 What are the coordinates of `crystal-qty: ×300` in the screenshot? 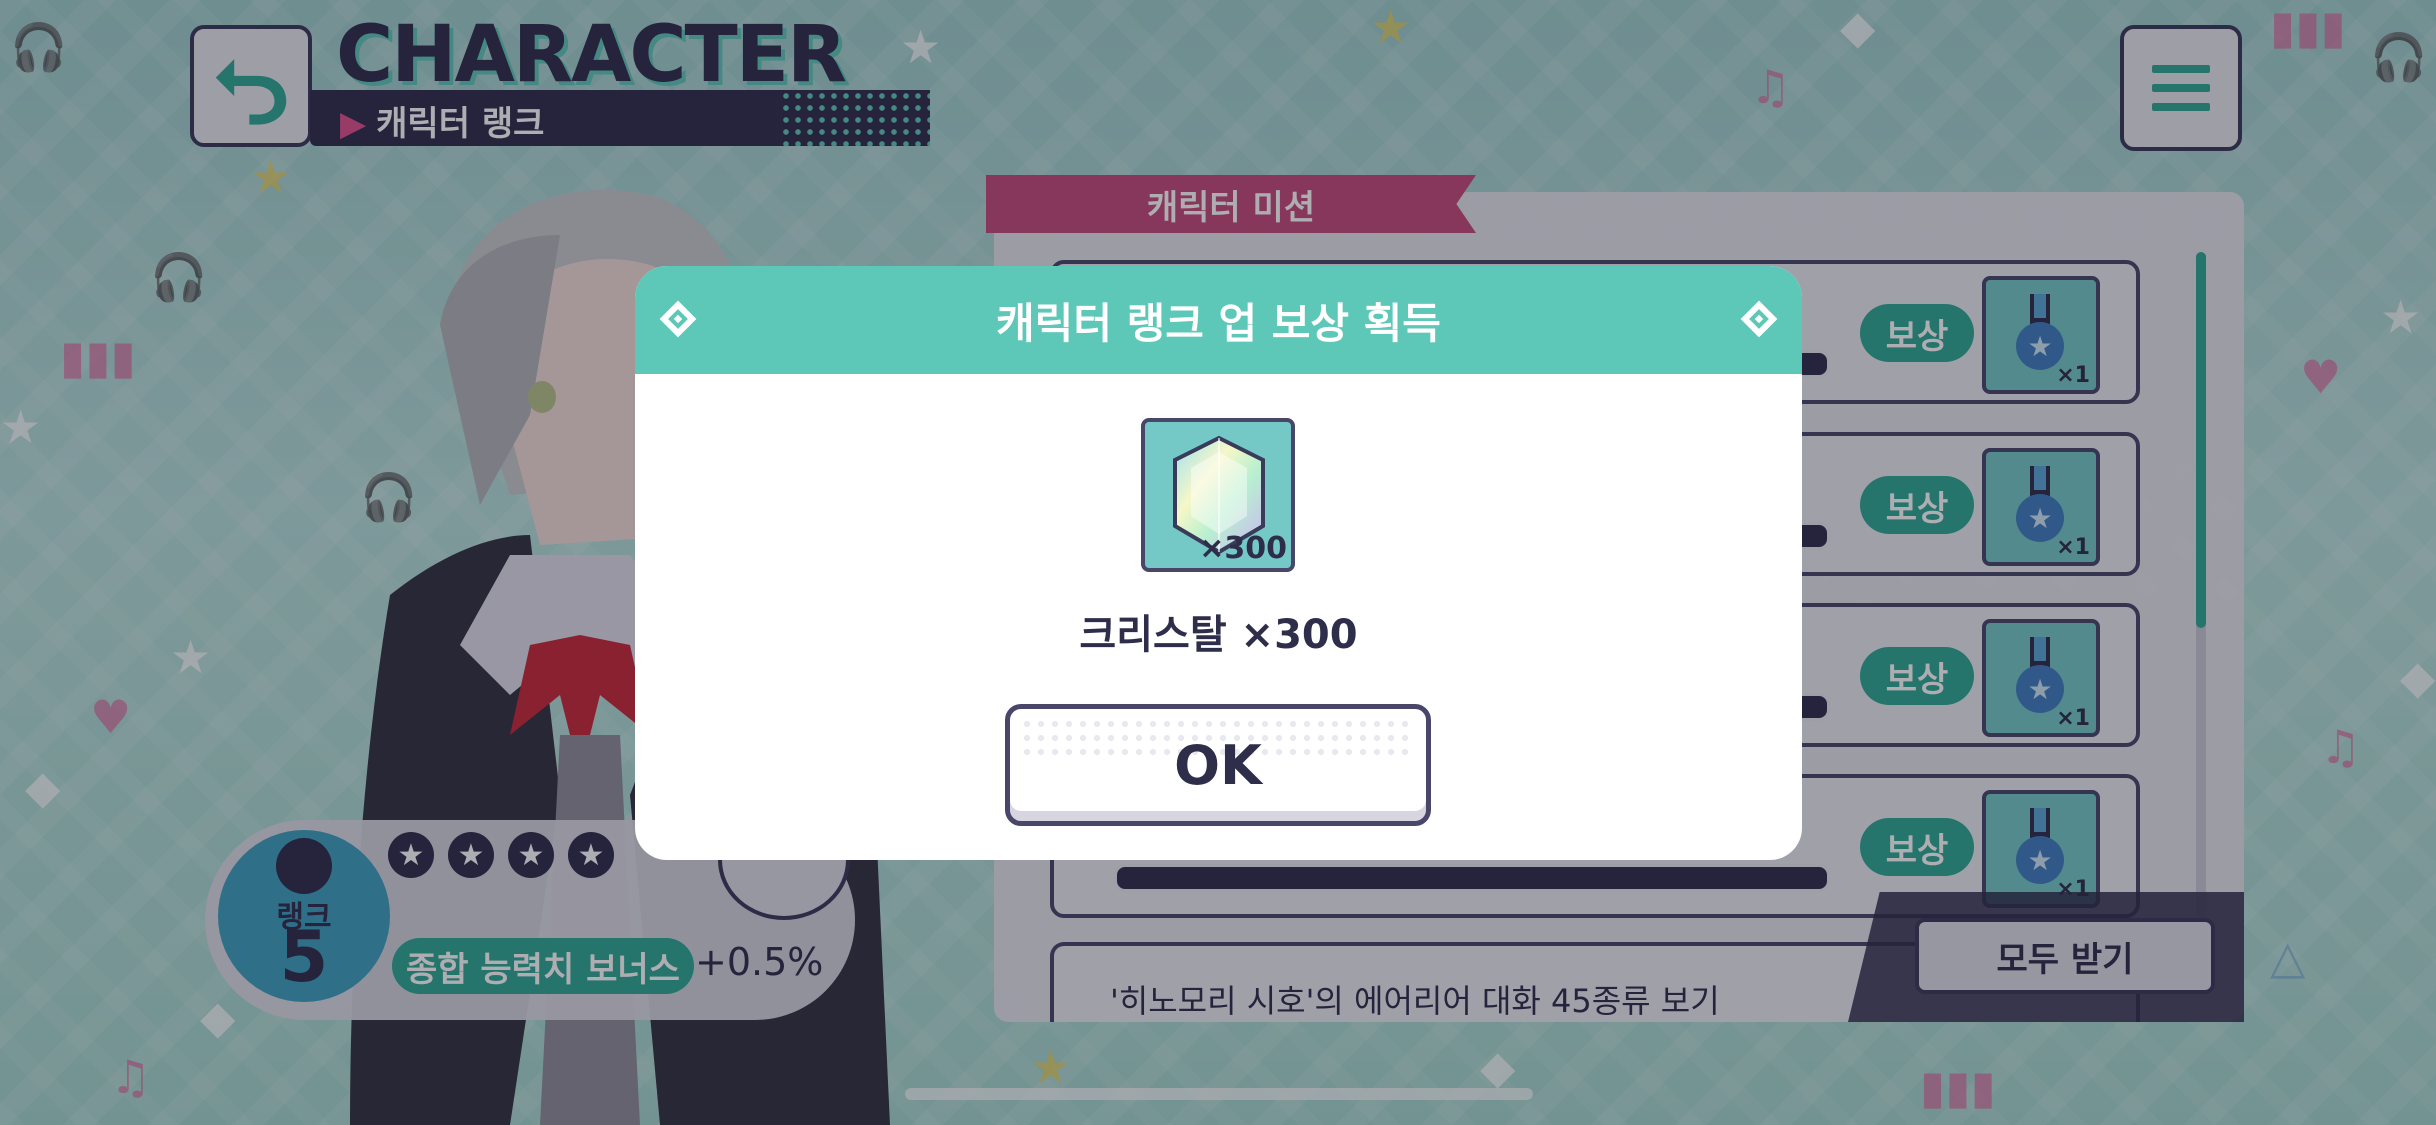 It's located at (1243, 548).